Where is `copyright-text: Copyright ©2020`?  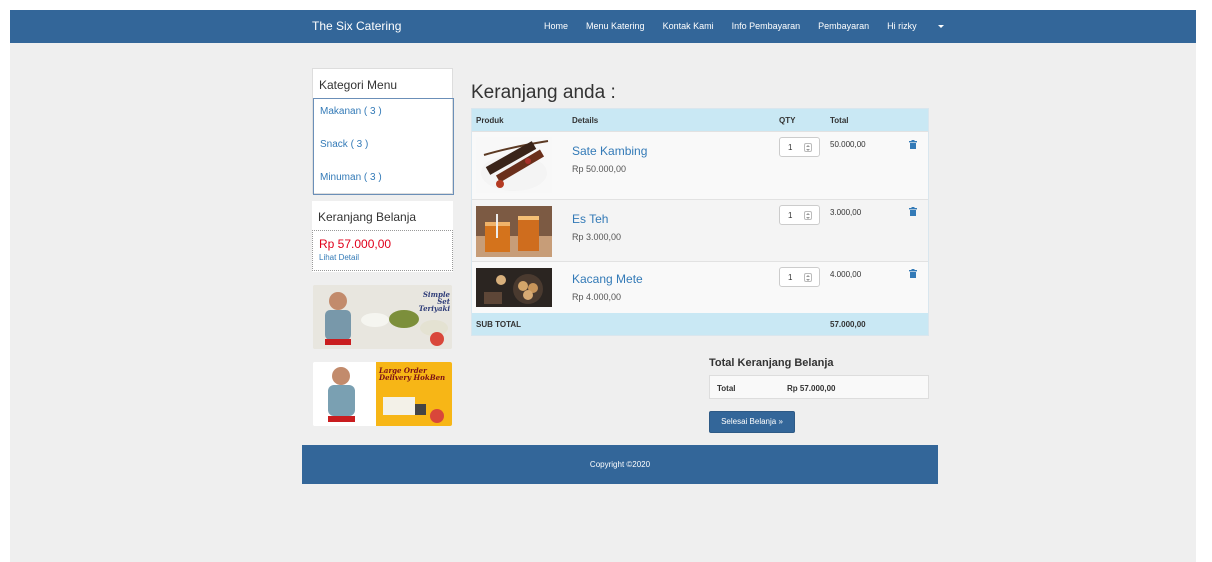 copyright-text: Copyright ©2020 is located at coordinates (620, 464).